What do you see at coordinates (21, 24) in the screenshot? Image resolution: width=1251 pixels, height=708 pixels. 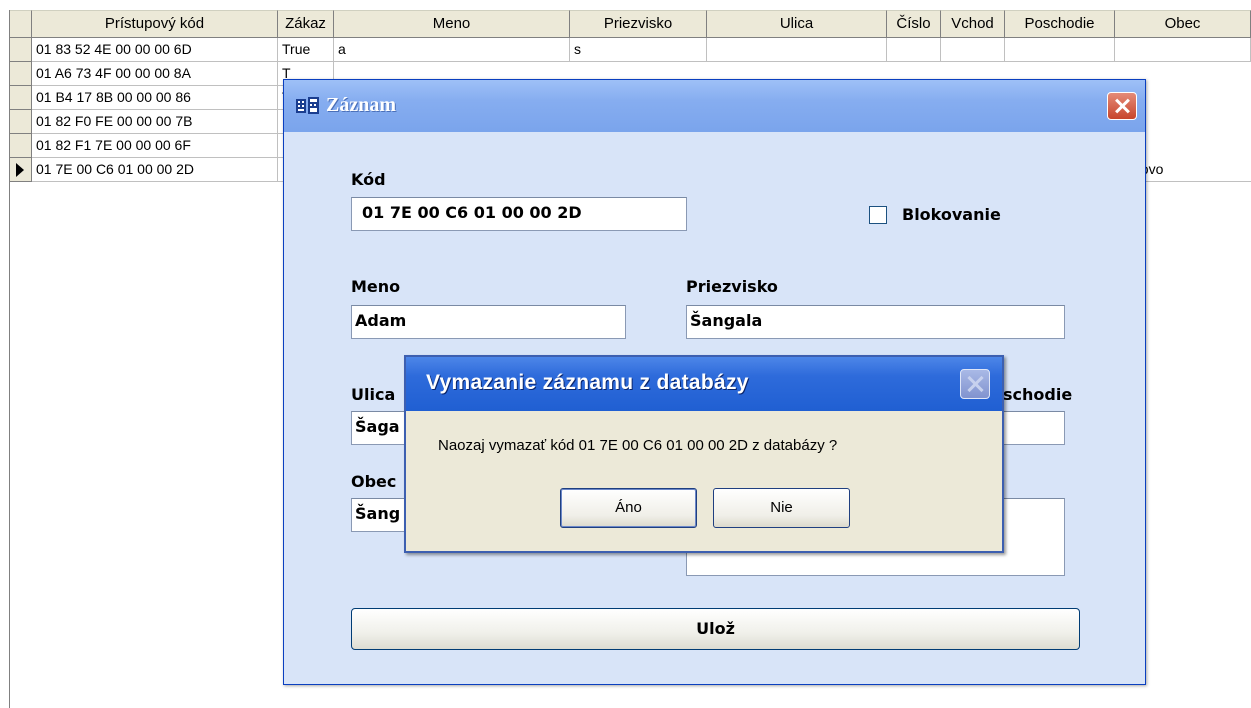 I see `grid-corner-header` at bounding box center [21, 24].